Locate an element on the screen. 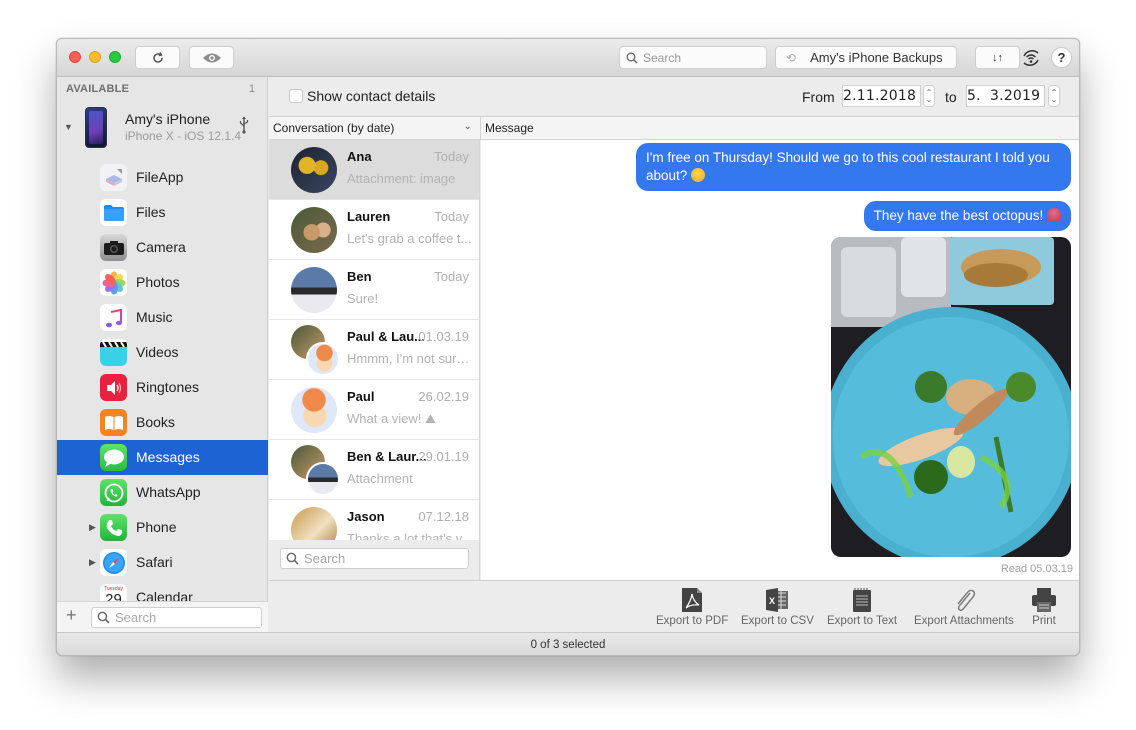 The height and width of the screenshot is (730, 1136). from-date-stepper: ⌃ ⌄ is located at coordinates (929, 96).